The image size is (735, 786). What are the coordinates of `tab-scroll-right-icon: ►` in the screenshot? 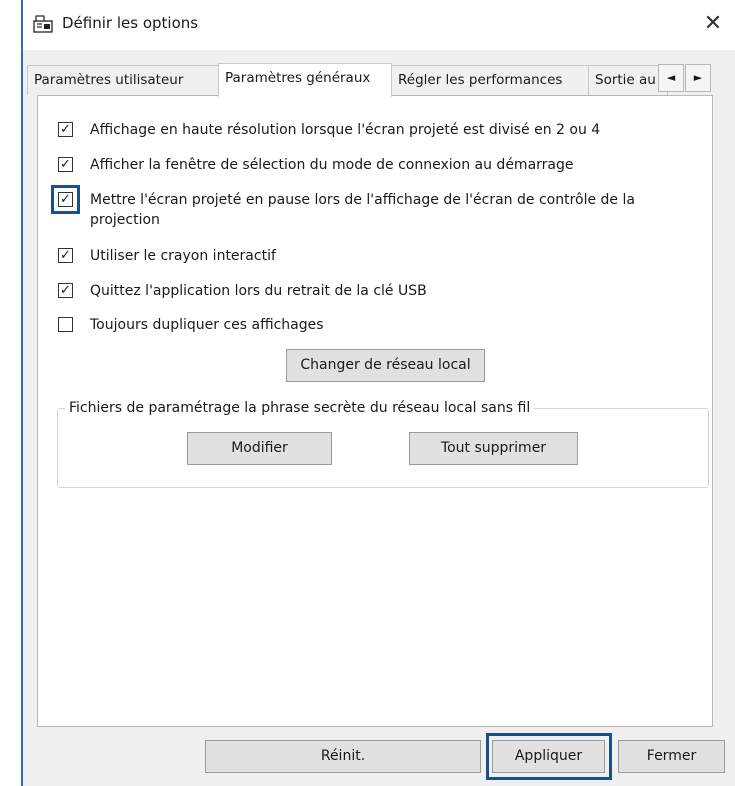 It's located at (698, 78).